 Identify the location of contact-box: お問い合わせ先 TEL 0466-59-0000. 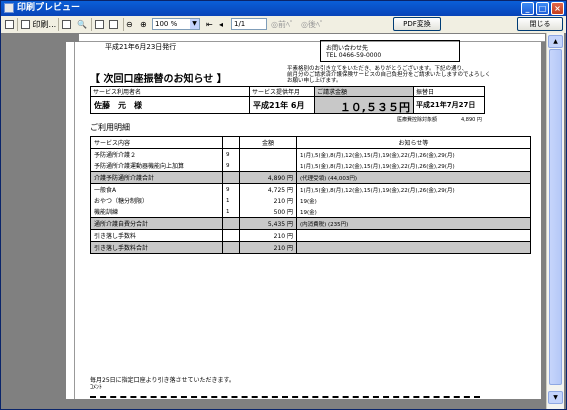
(390, 51).